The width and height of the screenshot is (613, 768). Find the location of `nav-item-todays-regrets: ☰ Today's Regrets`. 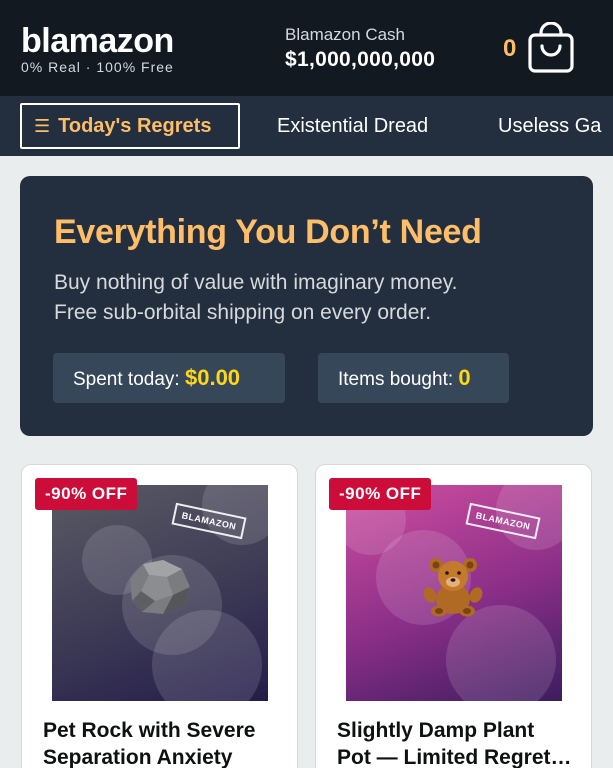

nav-item-todays-regrets: ☰ Today's Regrets is located at coordinates (130, 126).